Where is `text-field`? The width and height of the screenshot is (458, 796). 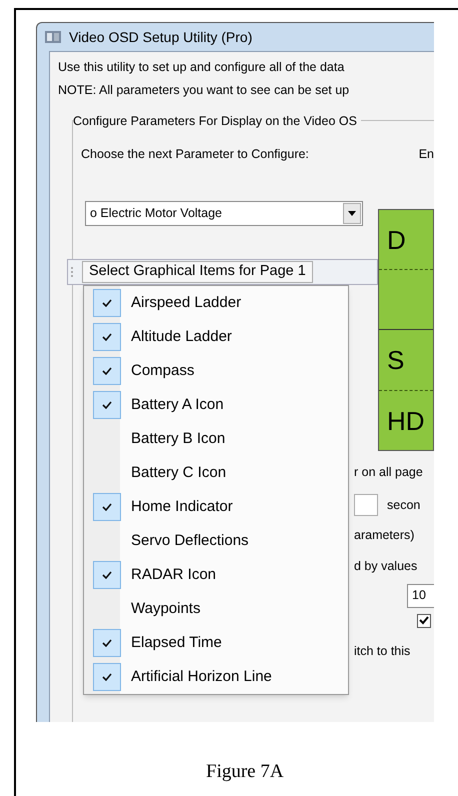
text-field is located at coordinates (366, 505).